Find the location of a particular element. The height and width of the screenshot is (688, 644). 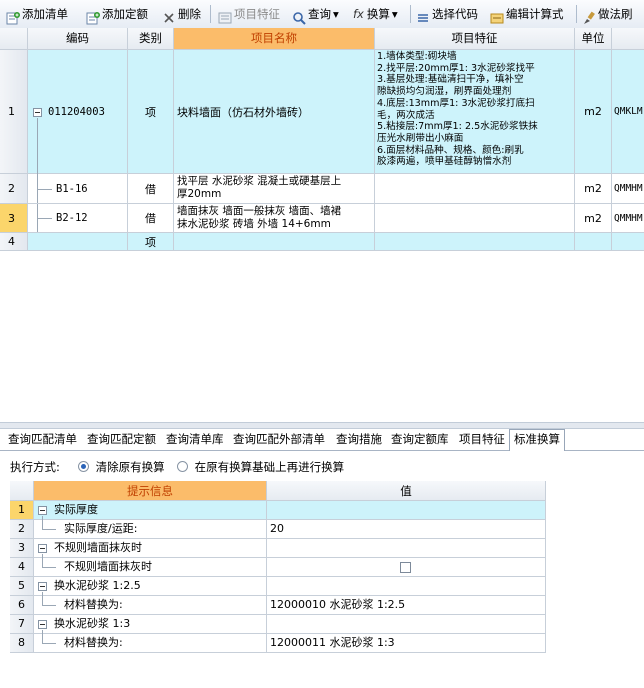

name-cell: 墙面抹灰 墙面一般抹灰 墙面、墙裙 抹水泥砂浆 砖墙 外墙 14+6mm is located at coordinates (274, 218).